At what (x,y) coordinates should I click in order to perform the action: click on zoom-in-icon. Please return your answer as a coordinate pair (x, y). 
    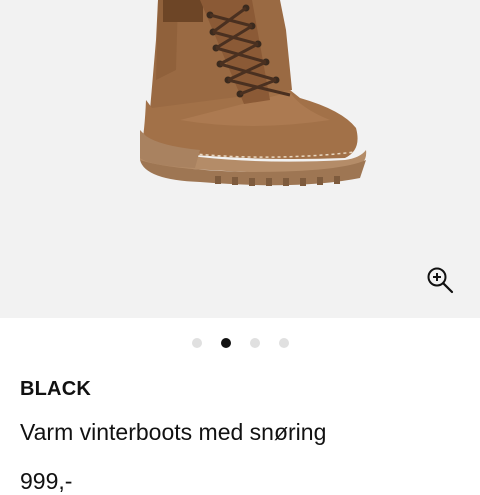
    Looking at the image, I should click on (440, 280).